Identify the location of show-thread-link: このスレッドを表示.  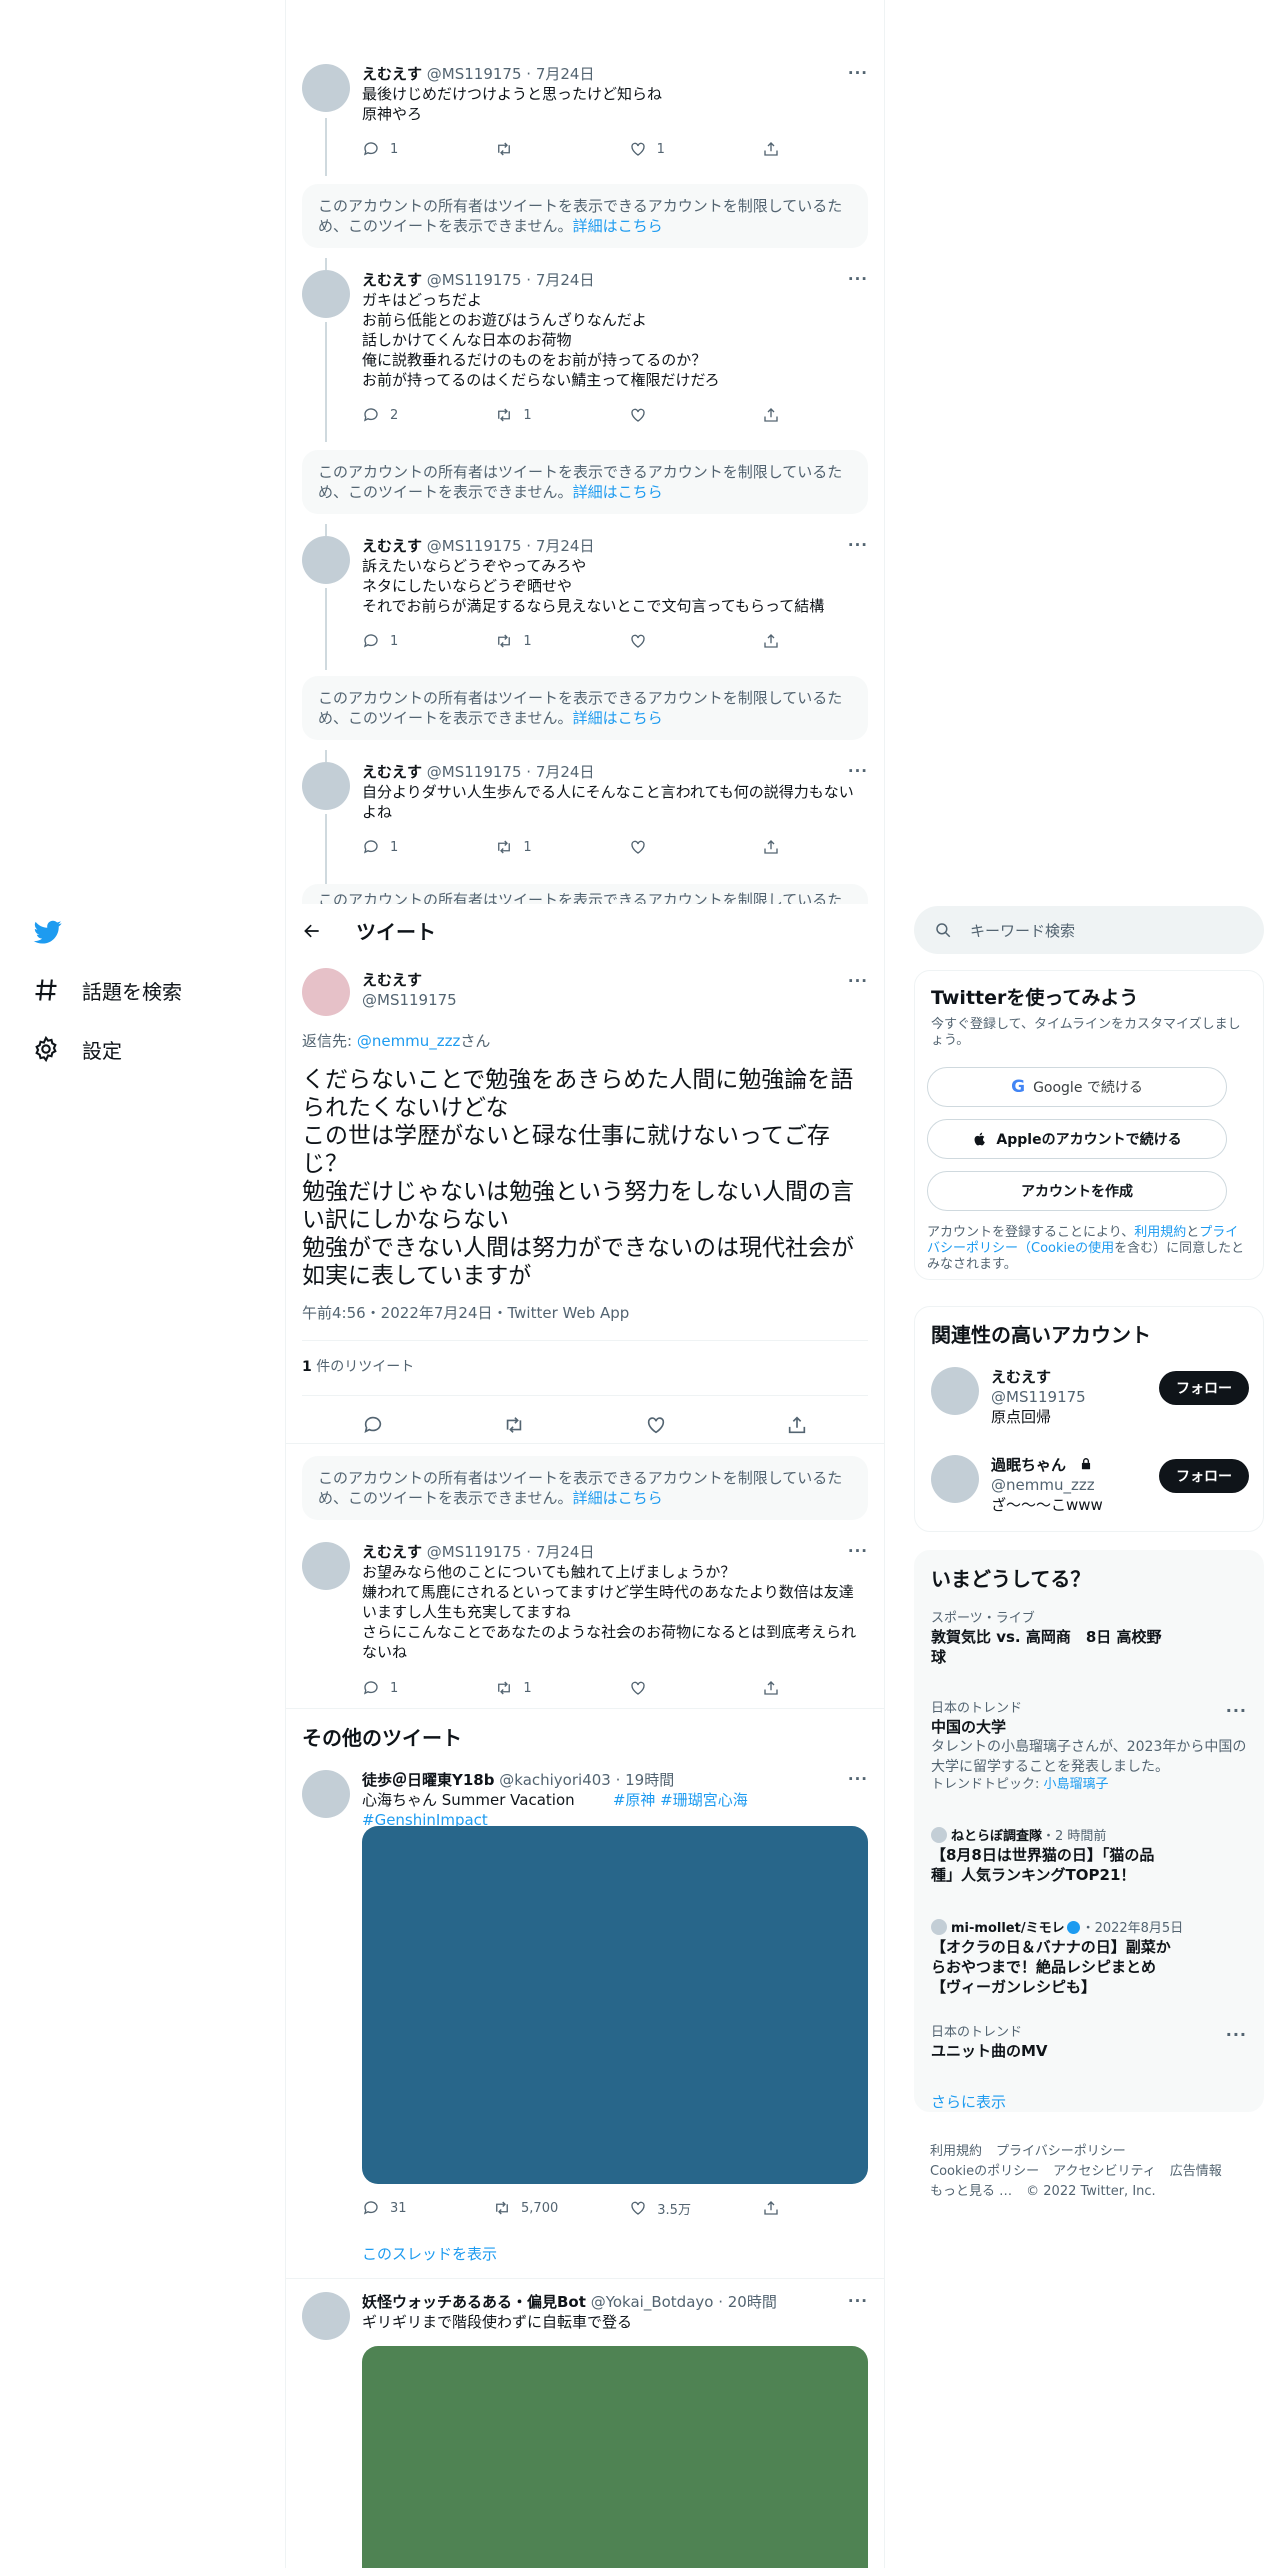
(429, 2253).